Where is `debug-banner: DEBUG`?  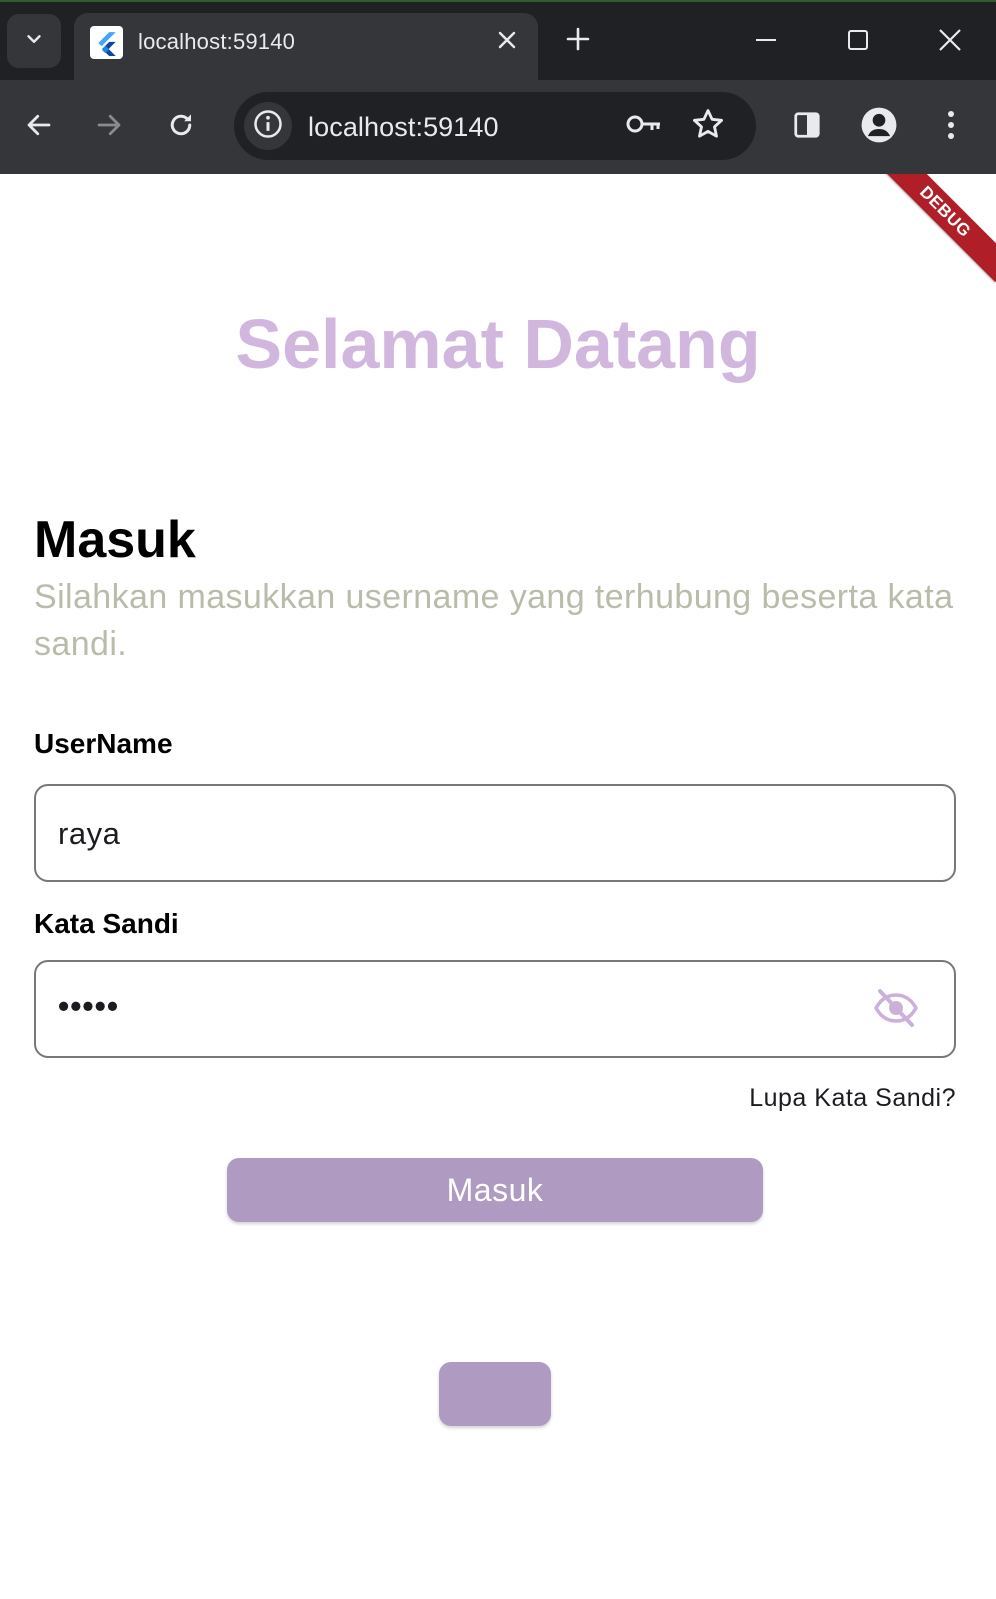
debug-banner: DEBUG is located at coordinates (935, 228).